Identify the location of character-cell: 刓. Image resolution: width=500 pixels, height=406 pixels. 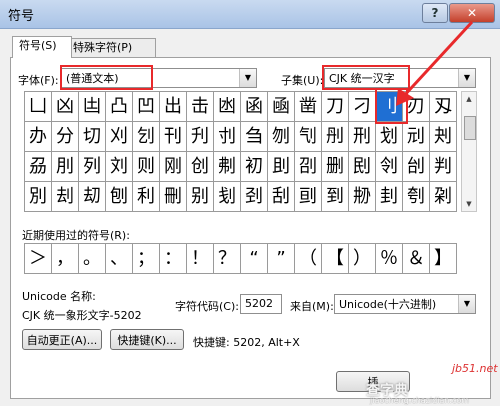
(416, 137).